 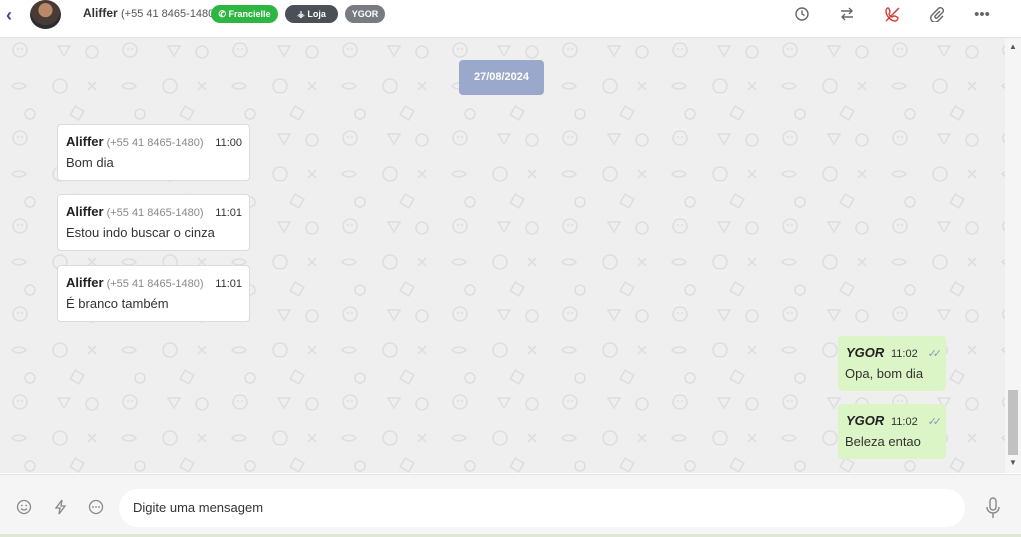 What do you see at coordinates (1013, 46) in the screenshot?
I see `scroll-up-icon: ▲` at bounding box center [1013, 46].